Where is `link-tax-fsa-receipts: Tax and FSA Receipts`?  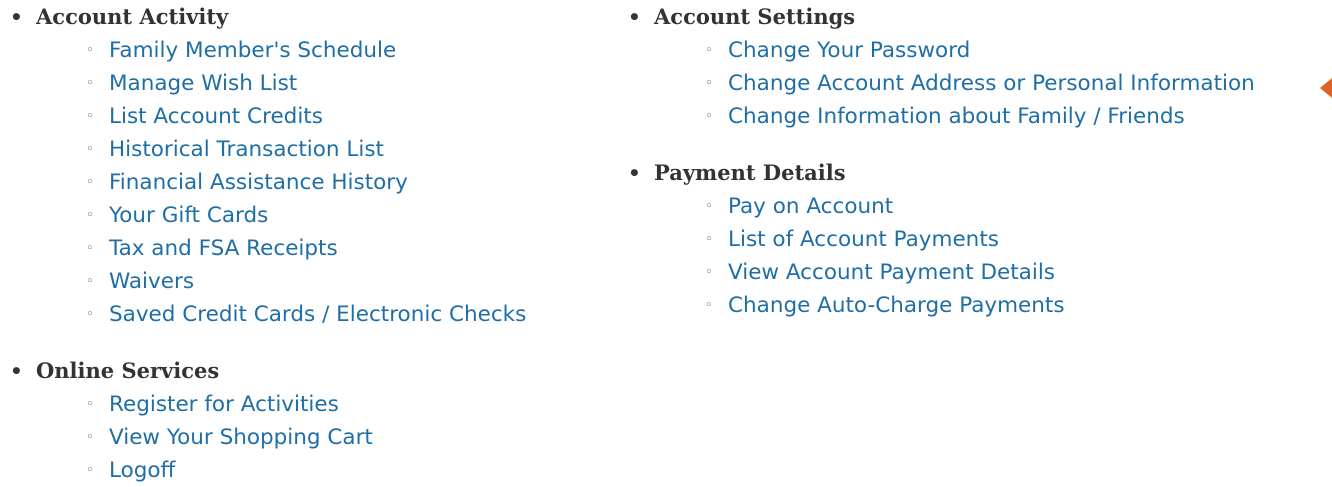 link-tax-fsa-receipts: Tax and FSA Receipts is located at coordinates (223, 248).